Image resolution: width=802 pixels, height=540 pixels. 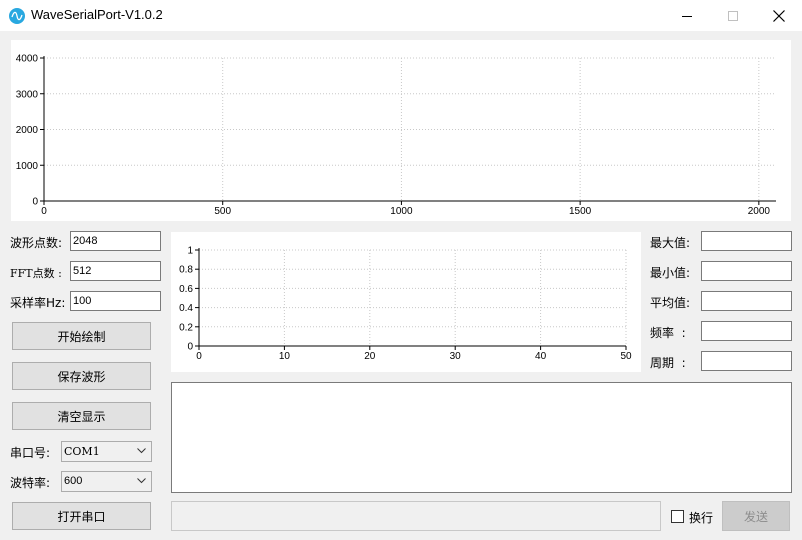 I want to click on port-select: COM1, so click(x=106, y=451).